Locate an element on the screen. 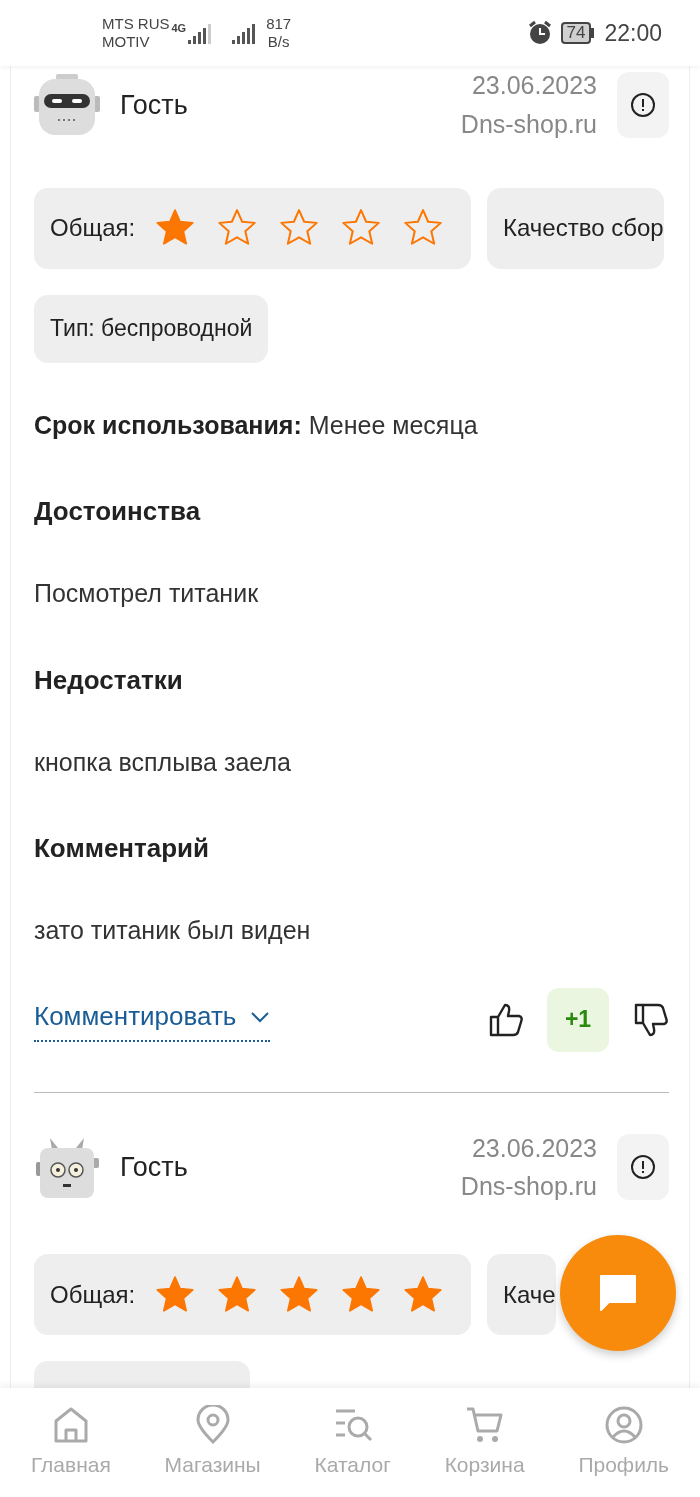 The image size is (700, 1497). section-text: Посмотрел титаник is located at coordinates (147, 593).